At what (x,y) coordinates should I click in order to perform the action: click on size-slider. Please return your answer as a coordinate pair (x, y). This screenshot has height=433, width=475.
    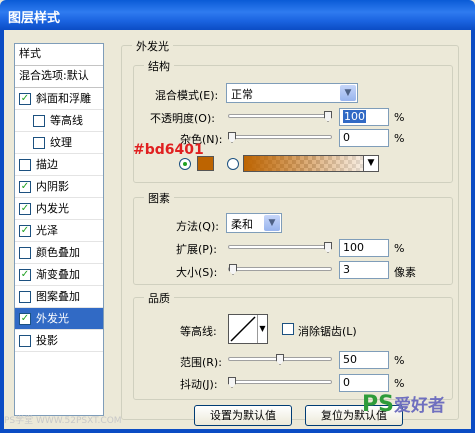
    Looking at the image, I should click on (280, 269).